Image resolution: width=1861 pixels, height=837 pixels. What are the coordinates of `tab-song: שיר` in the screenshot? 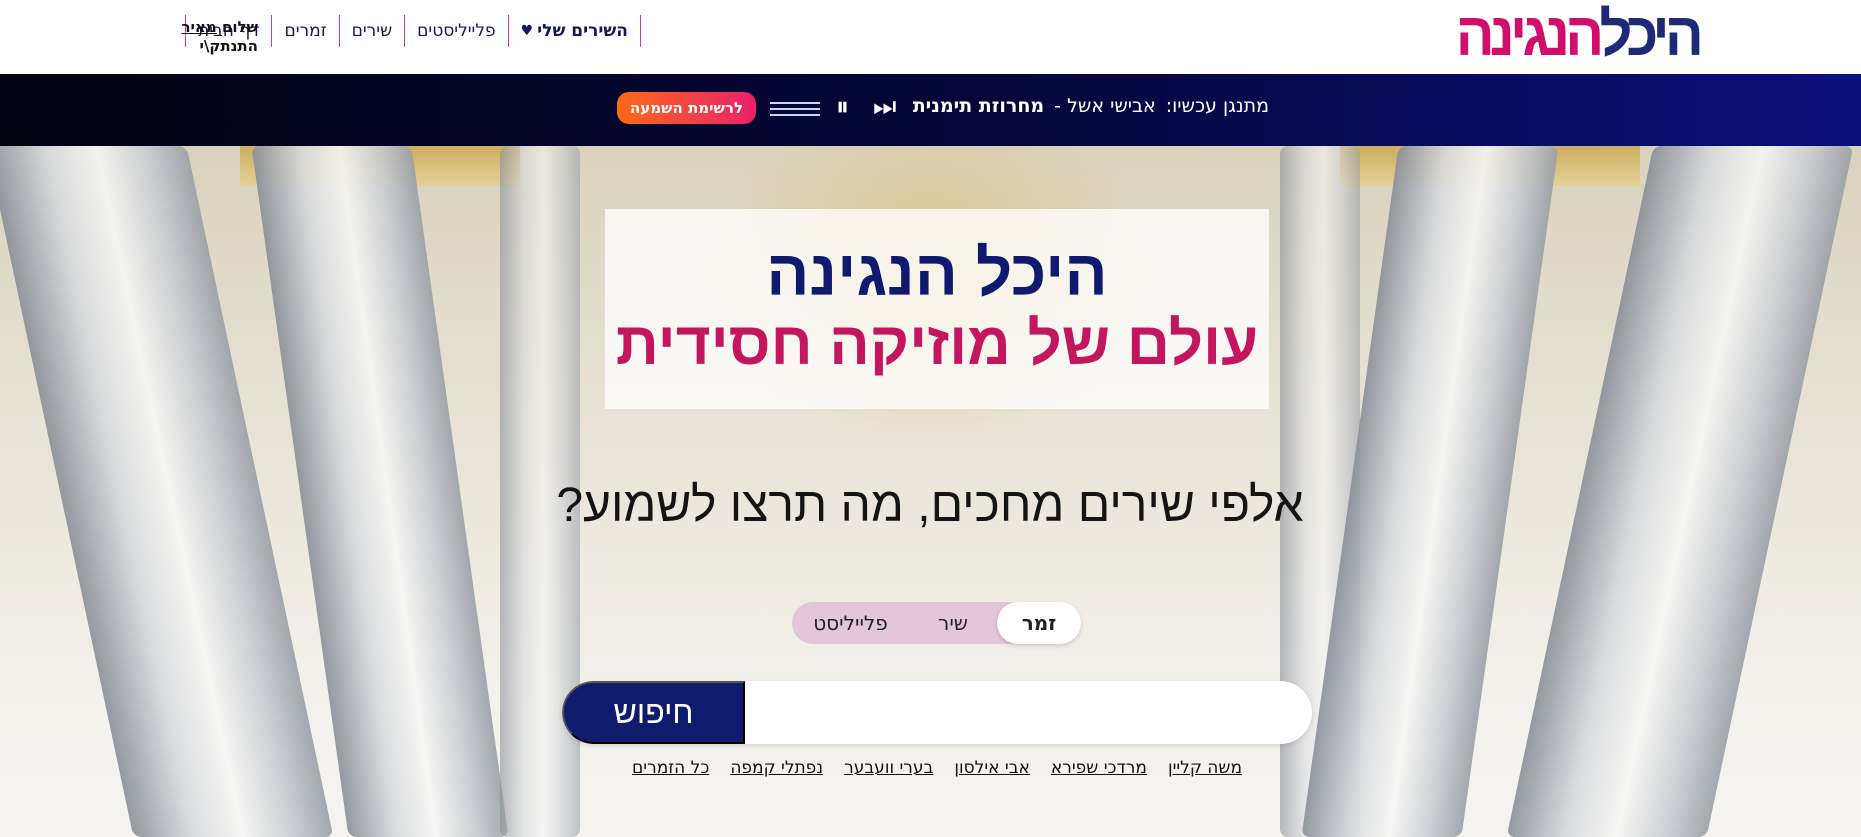 It's located at (953, 623).